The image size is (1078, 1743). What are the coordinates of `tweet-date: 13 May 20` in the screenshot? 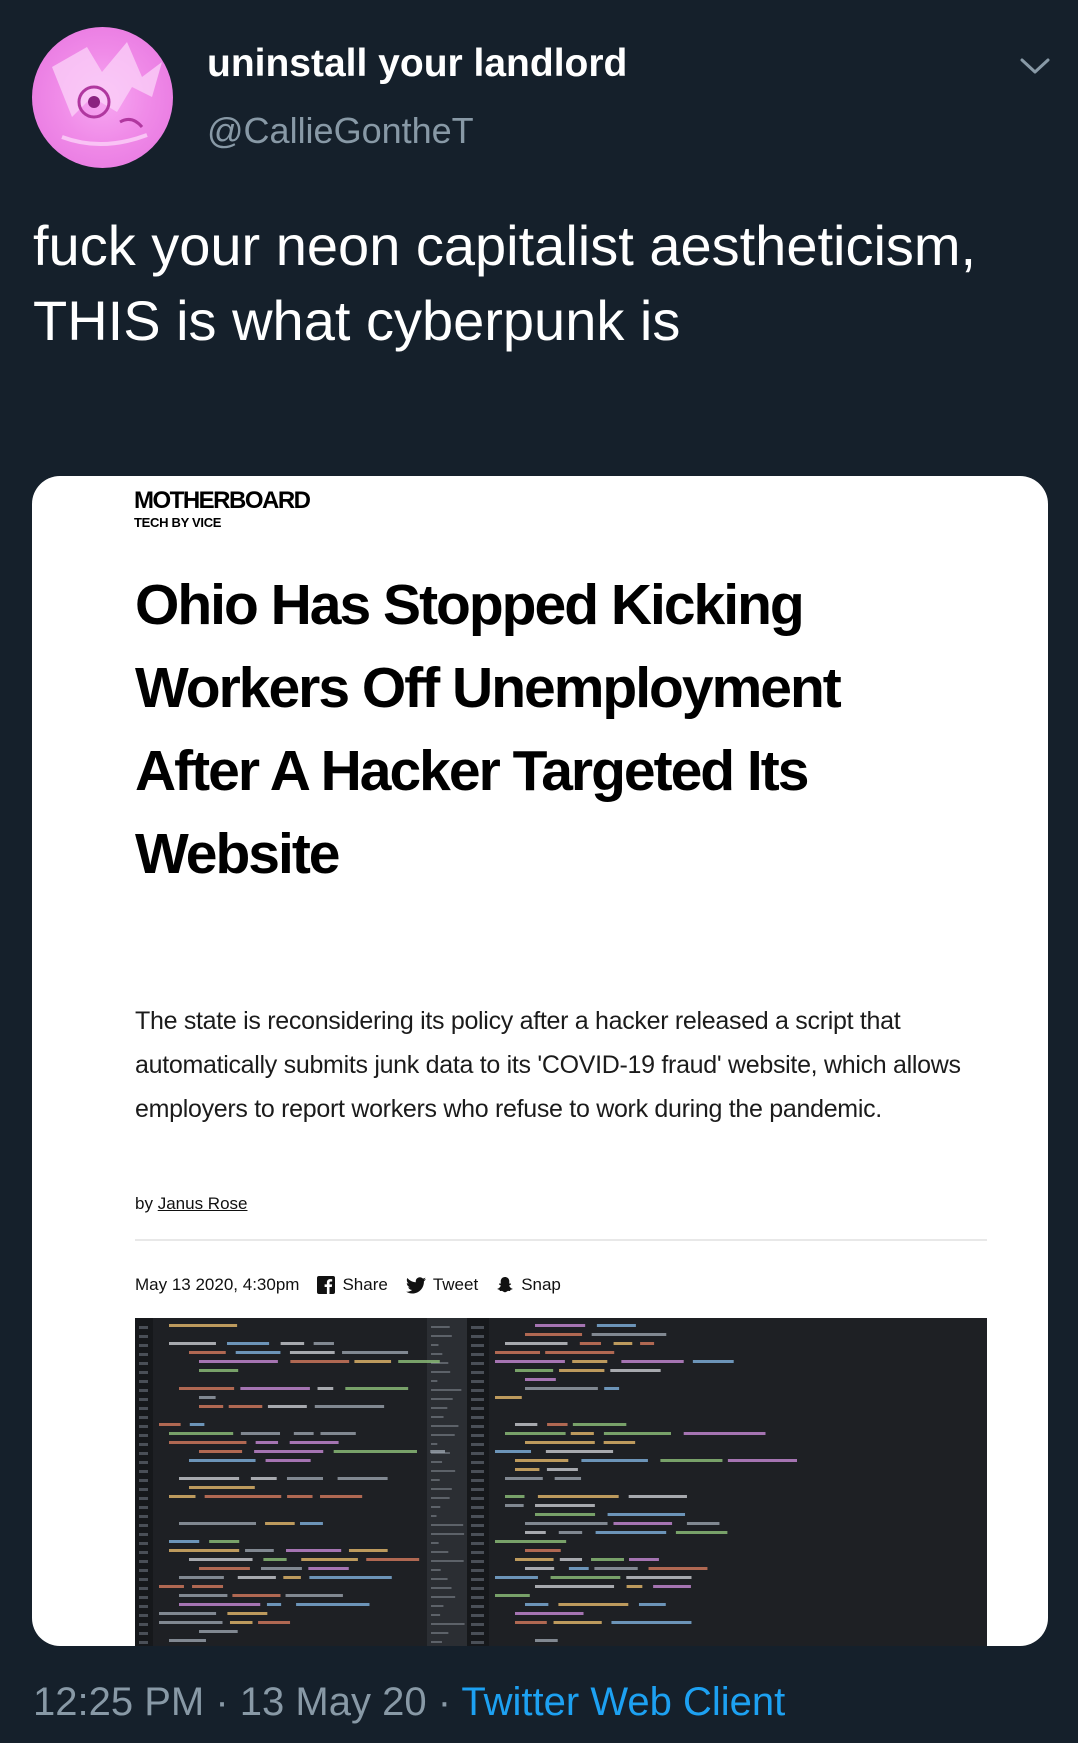 It's located at (333, 1702).